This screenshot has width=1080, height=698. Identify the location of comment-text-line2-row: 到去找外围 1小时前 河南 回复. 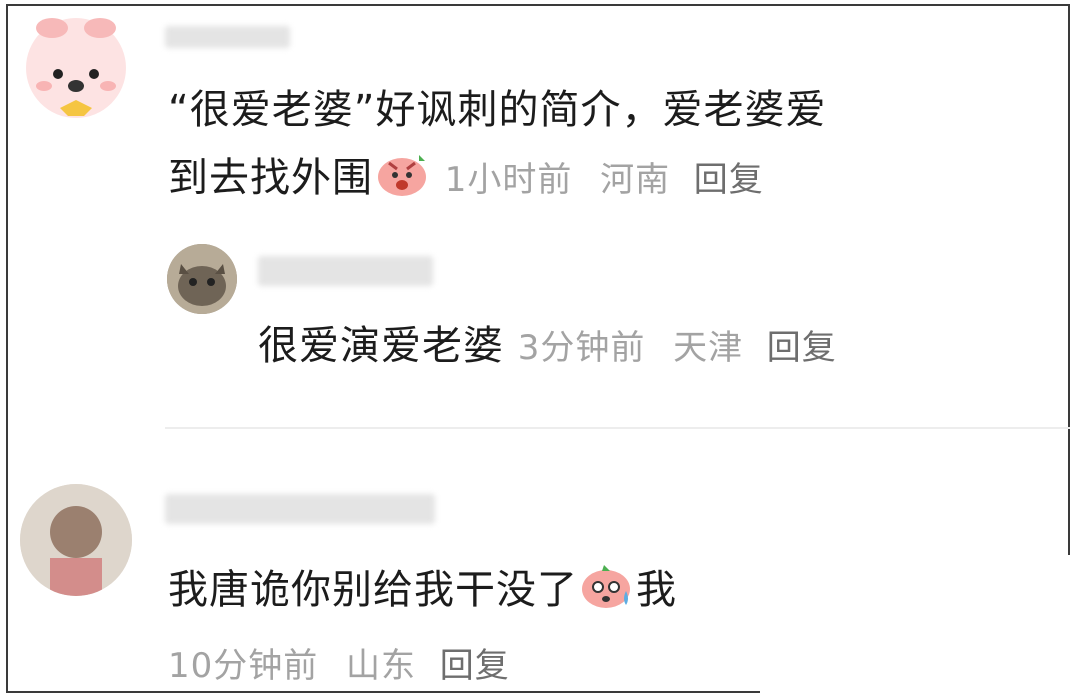
(466, 181).